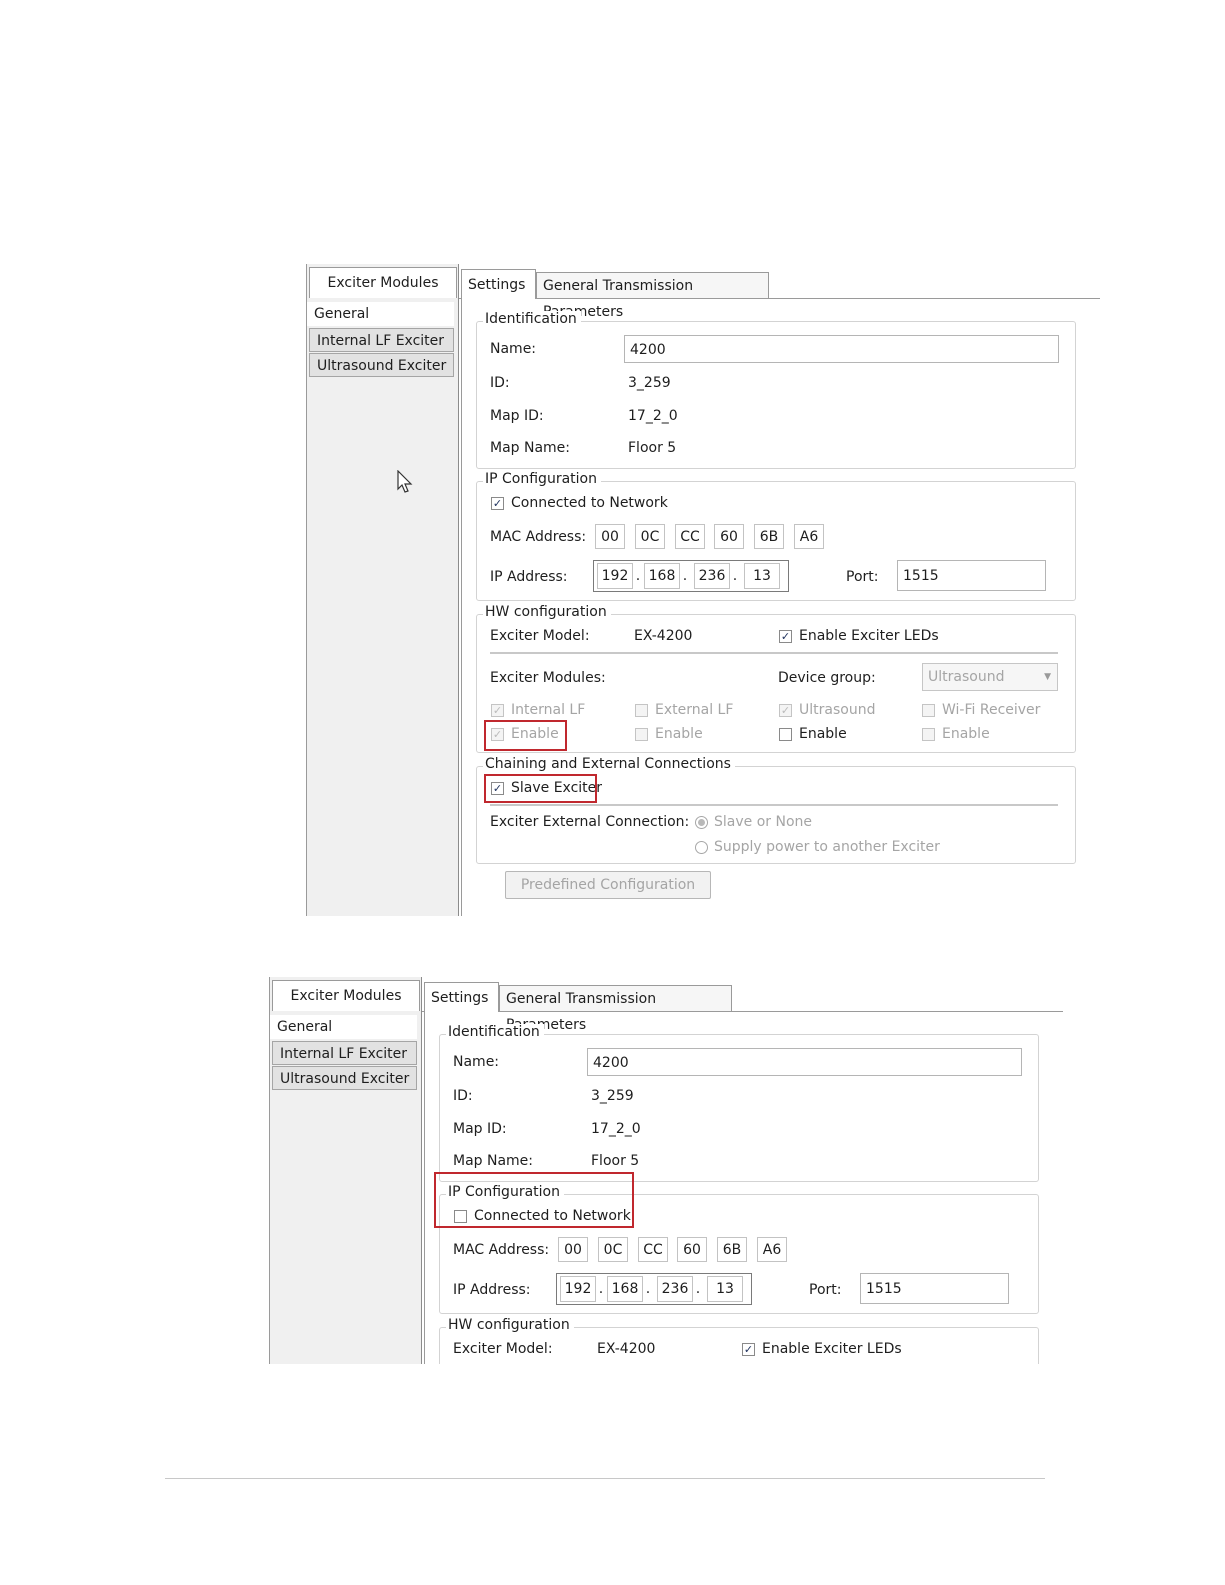  Describe the element at coordinates (495, 1032) in the screenshot. I see `identification-legend: Identification` at that location.